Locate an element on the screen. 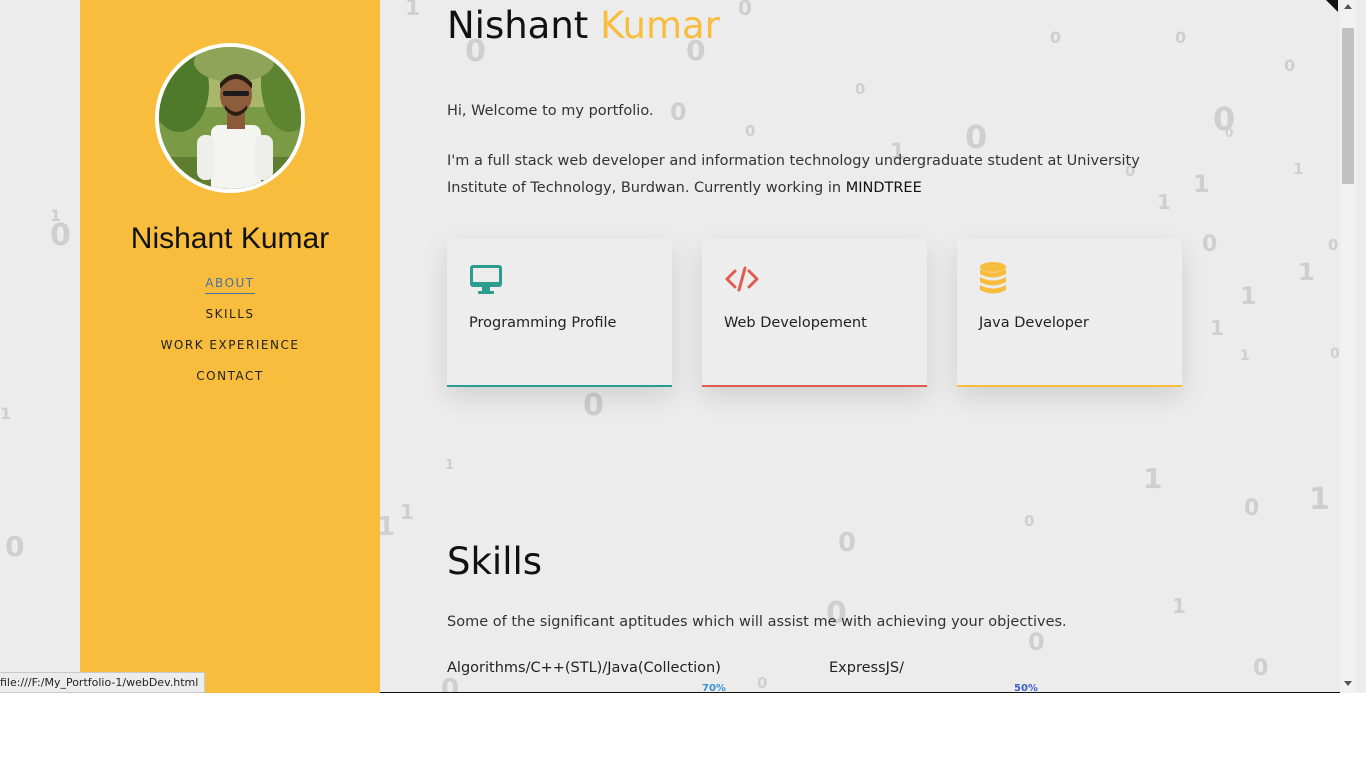  corner-triangle-icon is located at coordinates (1332, 6).